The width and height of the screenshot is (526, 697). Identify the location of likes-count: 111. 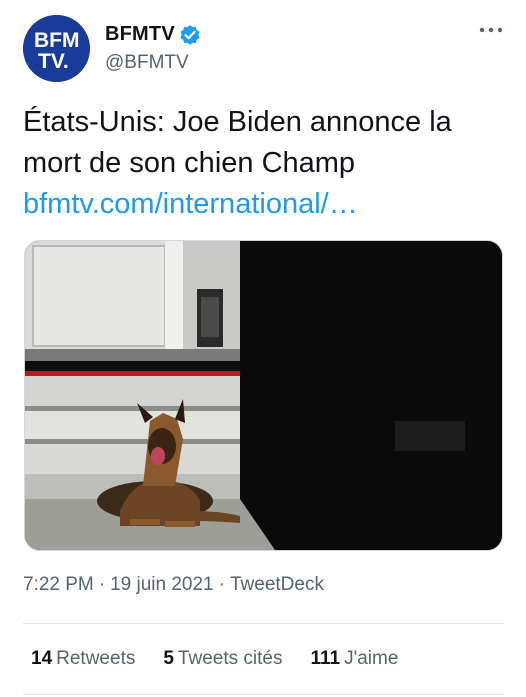
(325, 658).